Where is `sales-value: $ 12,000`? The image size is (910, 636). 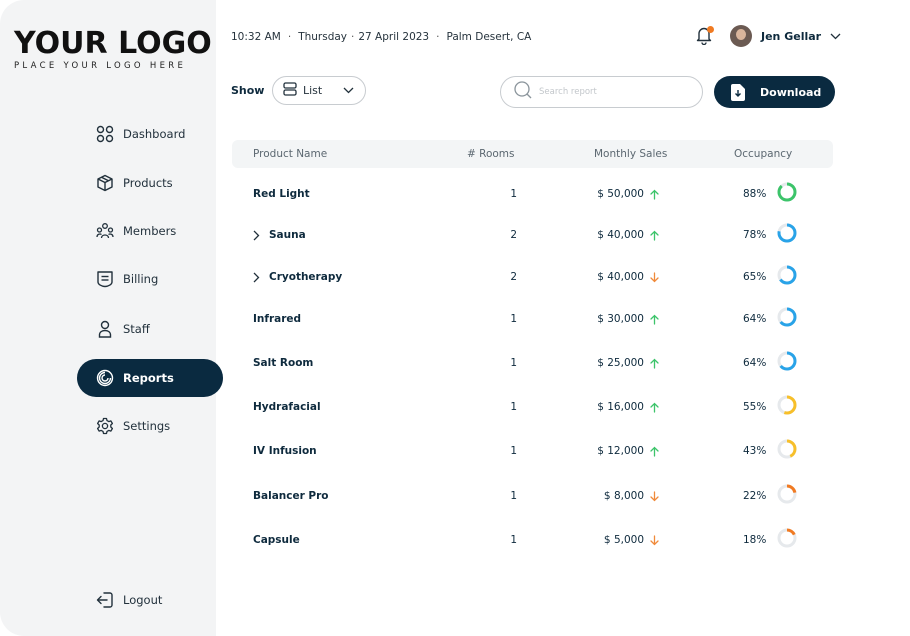 sales-value: $ 12,000 is located at coordinates (620, 451).